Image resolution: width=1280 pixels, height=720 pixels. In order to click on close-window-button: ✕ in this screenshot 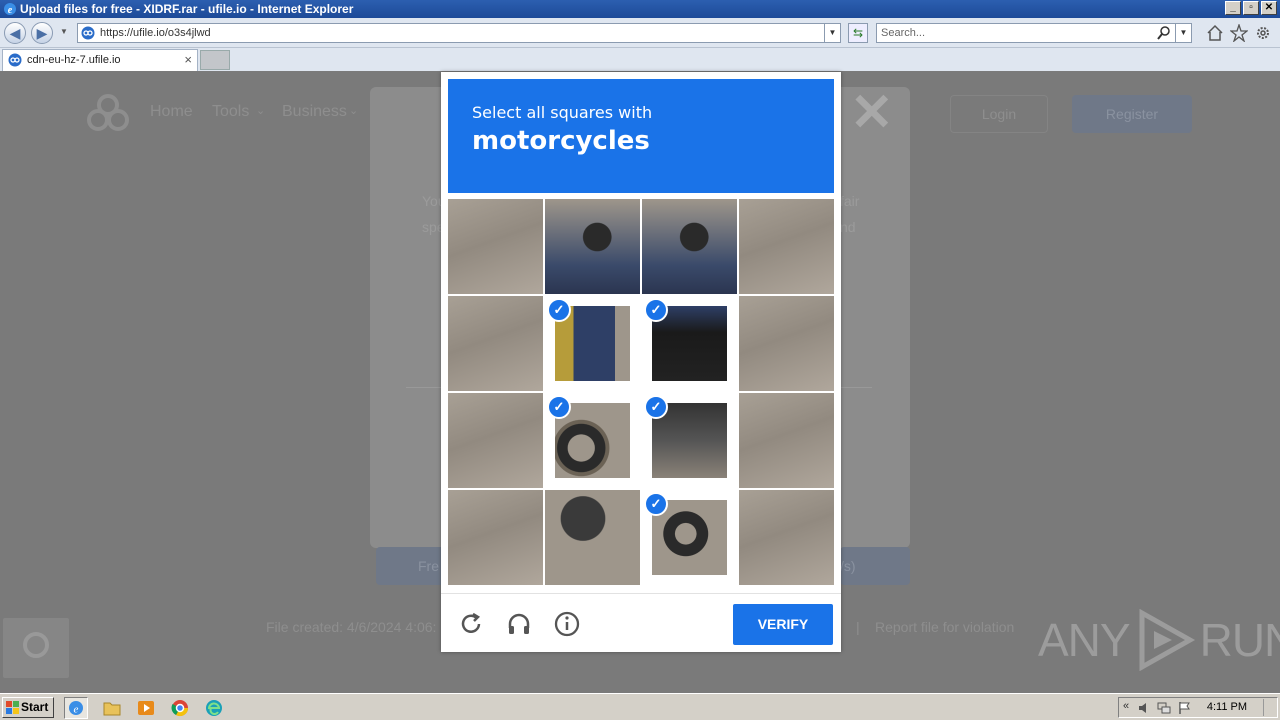, I will do `click(1269, 8)`.